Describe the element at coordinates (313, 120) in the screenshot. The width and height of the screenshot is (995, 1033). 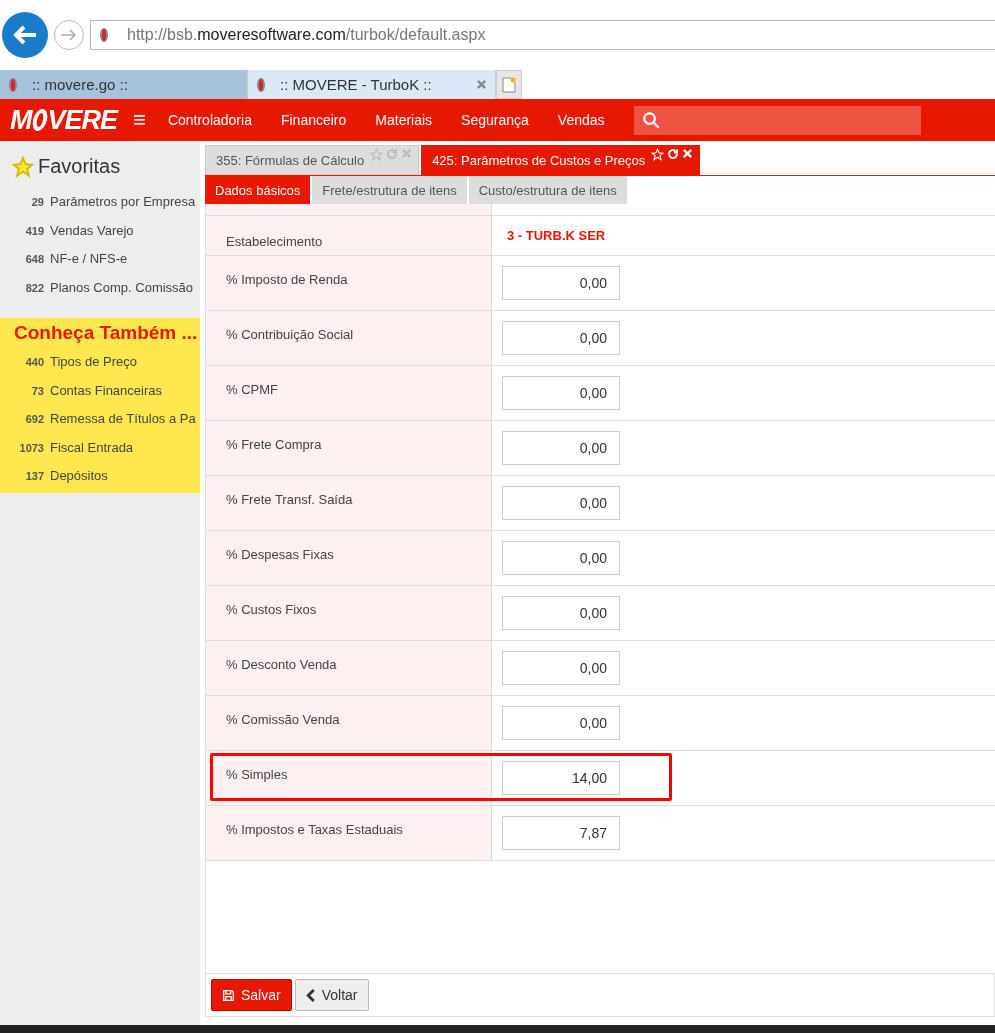
I see `nav-link: Financeiro` at that location.